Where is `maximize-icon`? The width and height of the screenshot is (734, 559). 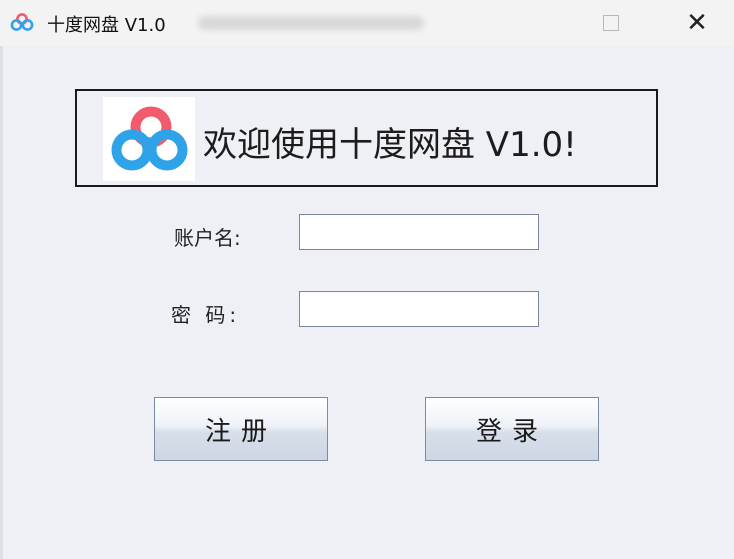 maximize-icon is located at coordinates (611, 23).